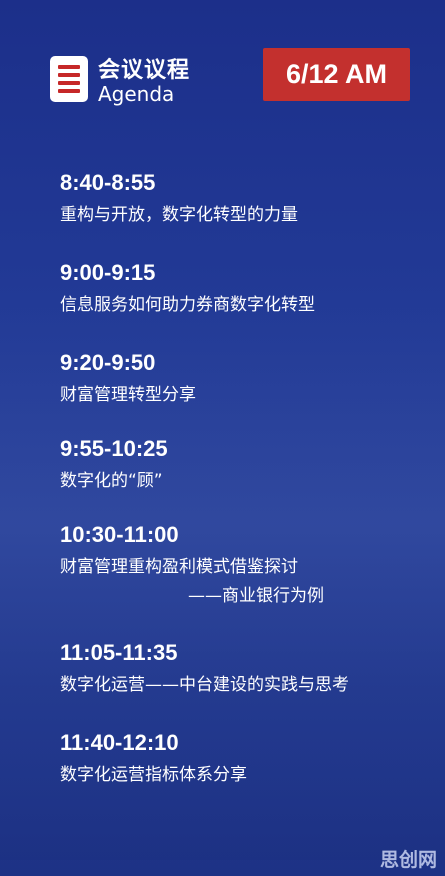  What do you see at coordinates (136, 94) in the screenshot?
I see `page-subtitle: Agenda` at bounding box center [136, 94].